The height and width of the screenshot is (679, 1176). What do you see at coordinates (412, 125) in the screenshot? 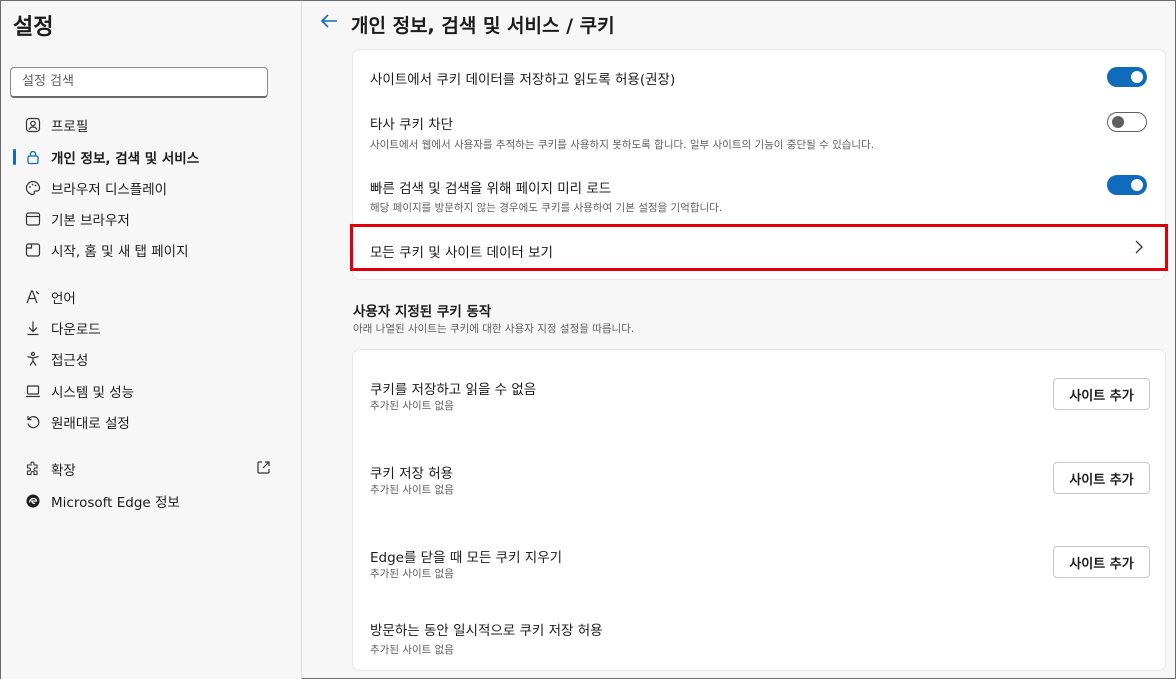
I see `block-third-party-label: 타사 쿠키 차단` at bounding box center [412, 125].